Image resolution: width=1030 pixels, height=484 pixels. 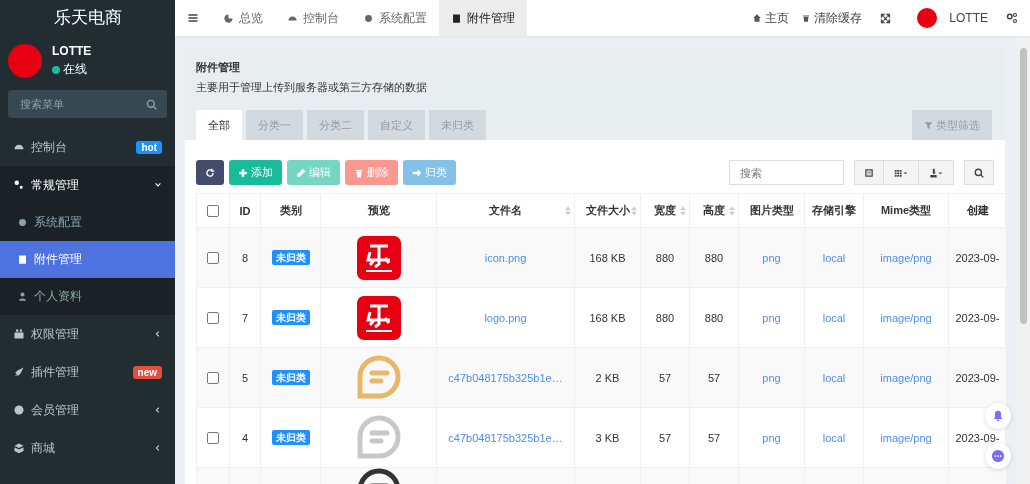 What do you see at coordinates (87, 296) in the screenshot?
I see `sidebar-subitem: 个人资料` at bounding box center [87, 296].